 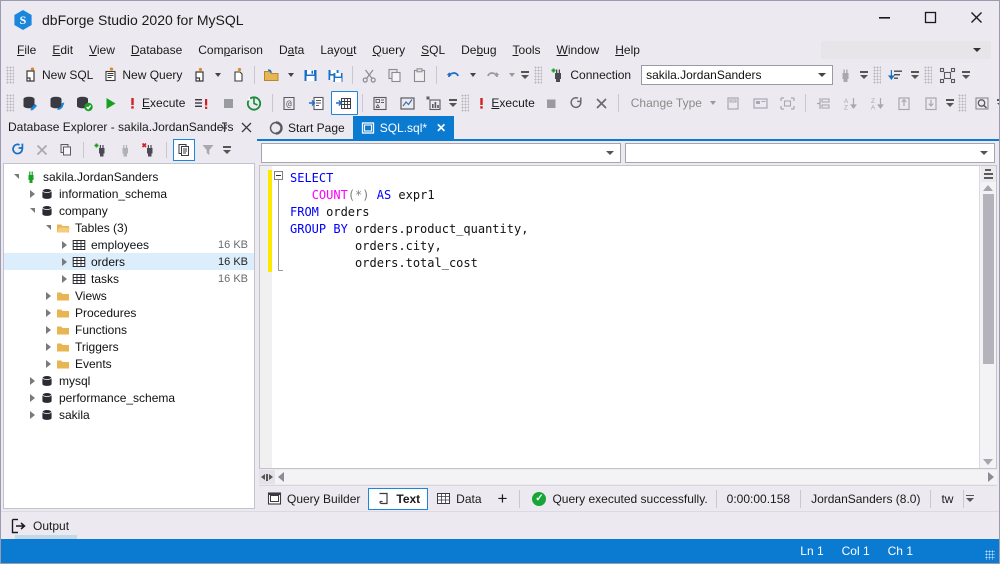 I want to click on resize-grip, so click(x=990, y=555).